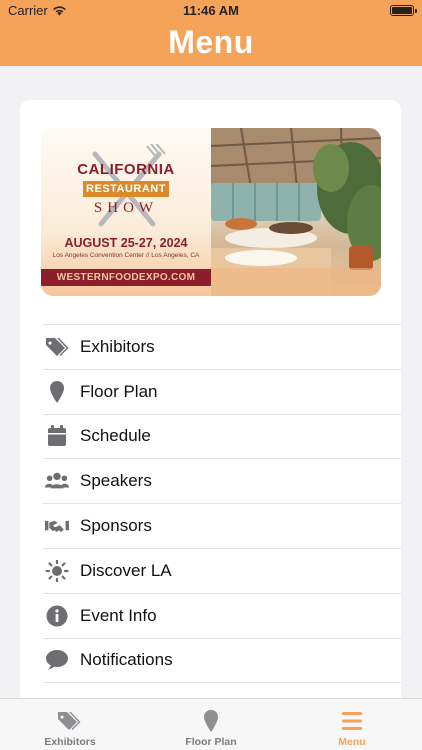 The height and width of the screenshot is (750, 422). I want to click on tab-label: Exhibitors, so click(70, 742).